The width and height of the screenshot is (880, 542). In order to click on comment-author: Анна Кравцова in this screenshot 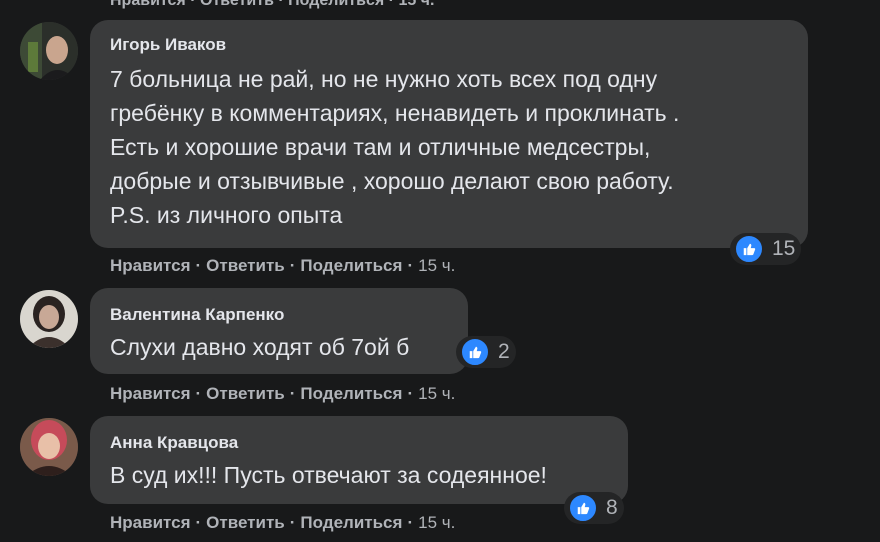, I will do `click(360, 443)`.